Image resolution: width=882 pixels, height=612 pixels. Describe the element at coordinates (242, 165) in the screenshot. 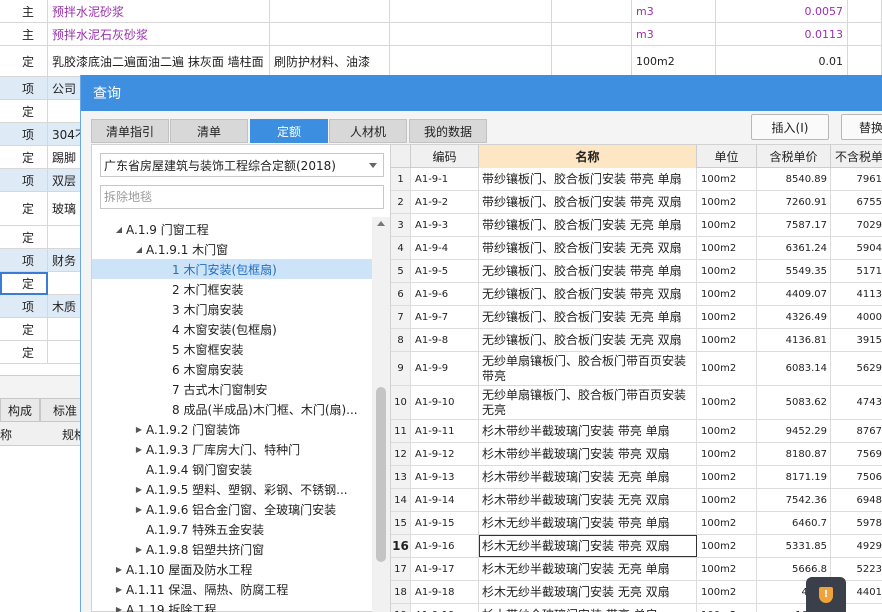

I see `quota-library-dropdown: 广东省房屋建筑与装饰工程综合定额(2018)` at that location.